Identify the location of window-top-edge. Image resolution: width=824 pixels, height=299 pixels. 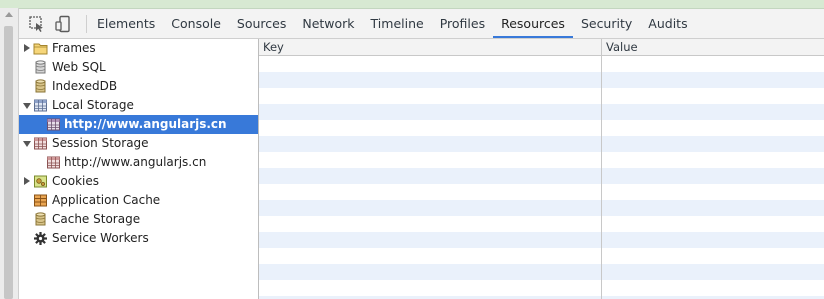
(412, 4).